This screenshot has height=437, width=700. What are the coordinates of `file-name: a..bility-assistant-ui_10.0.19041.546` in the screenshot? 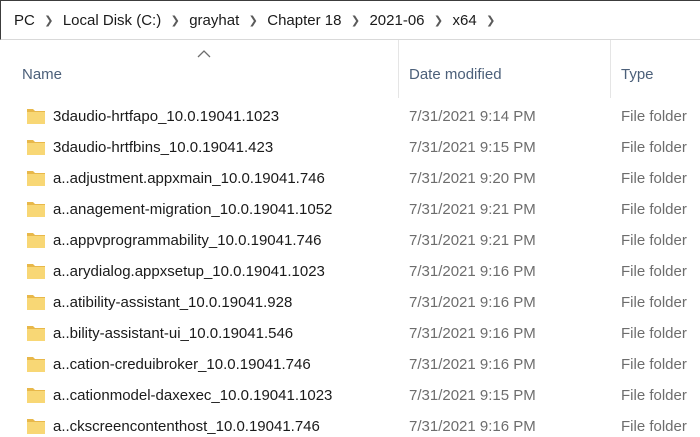 It's located at (173, 333).